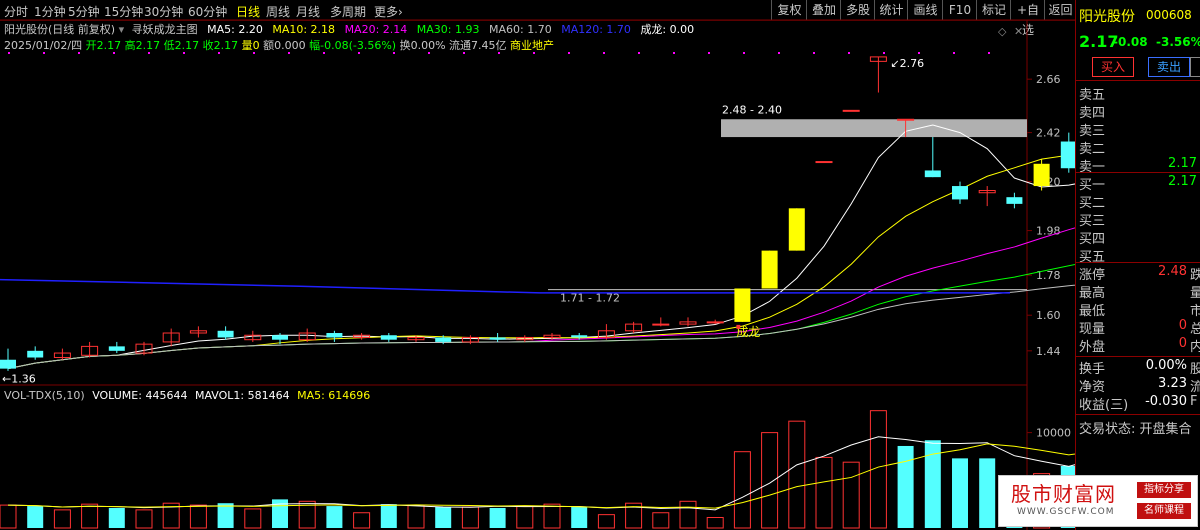 This screenshot has height=530, width=1200. I want to click on chart-close-icon: ✕, so click(1018, 31).